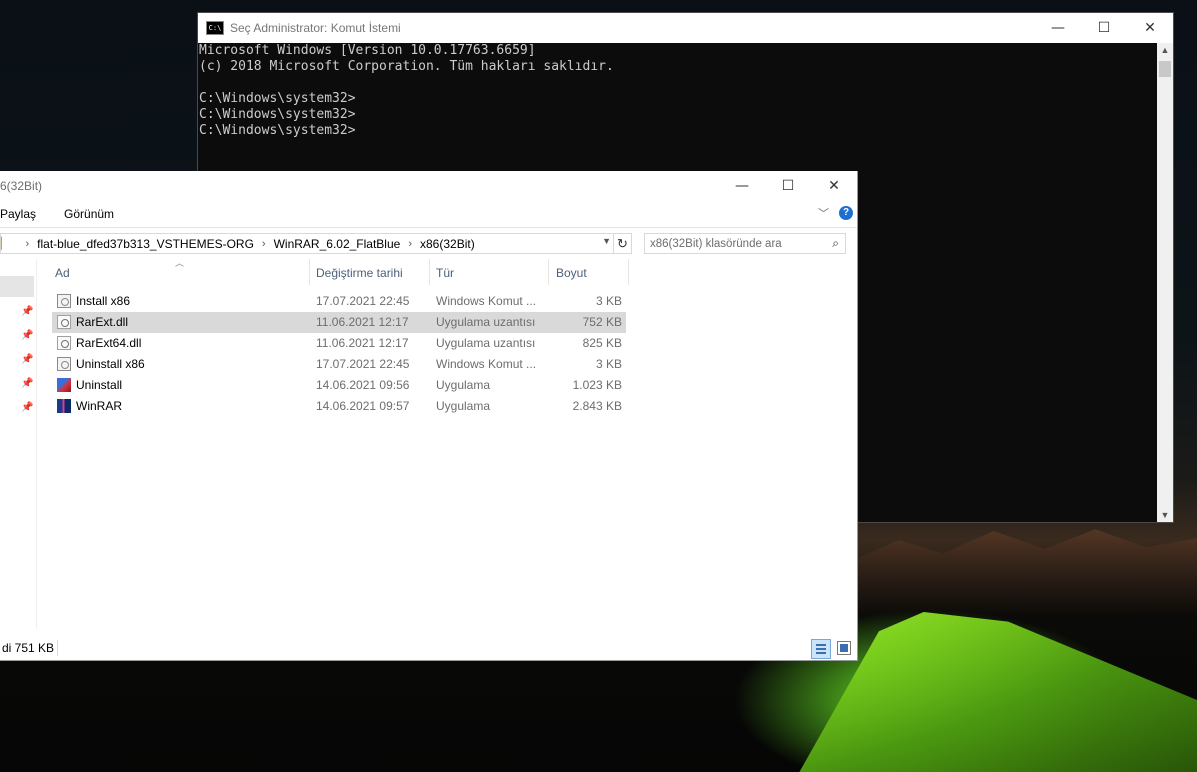 The width and height of the screenshot is (1197, 772). I want to click on sort-ascending-icon: ︿, so click(180, 263).